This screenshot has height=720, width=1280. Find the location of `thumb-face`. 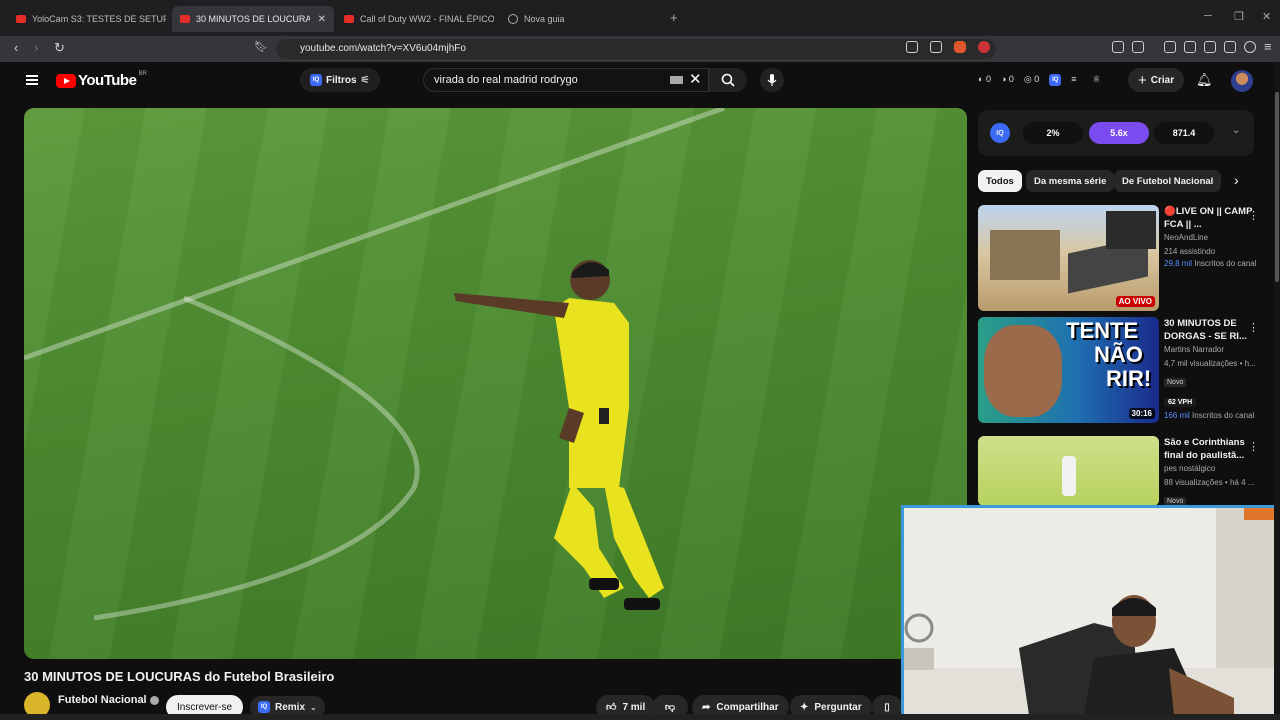

thumb-face is located at coordinates (1023, 371).